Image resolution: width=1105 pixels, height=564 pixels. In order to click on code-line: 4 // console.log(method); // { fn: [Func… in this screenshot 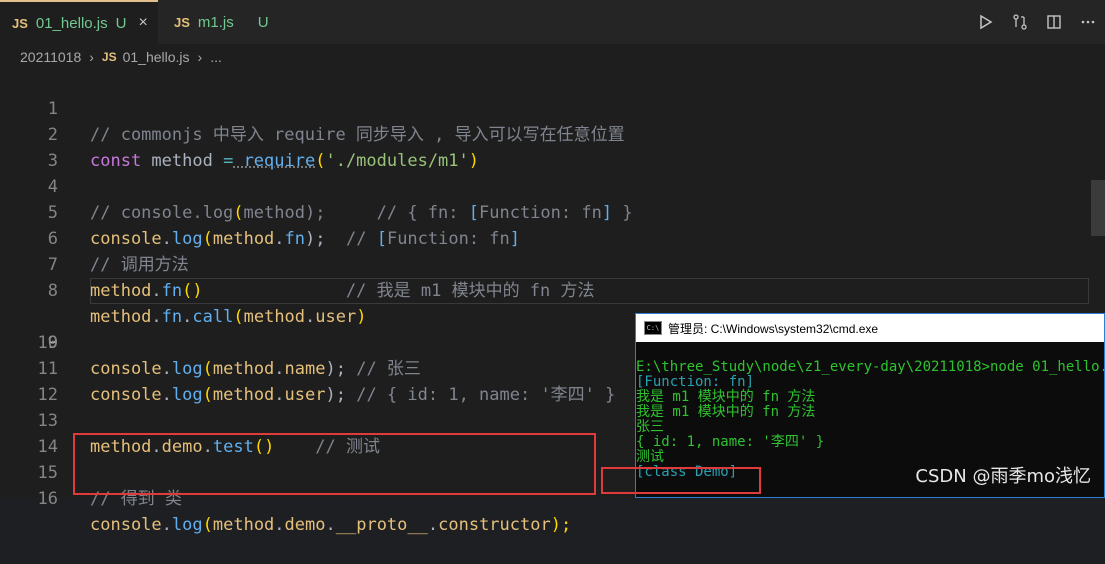, I will do `click(552, 185)`.